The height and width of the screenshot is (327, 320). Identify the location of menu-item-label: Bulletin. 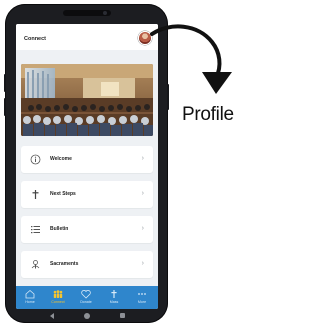
(59, 229).